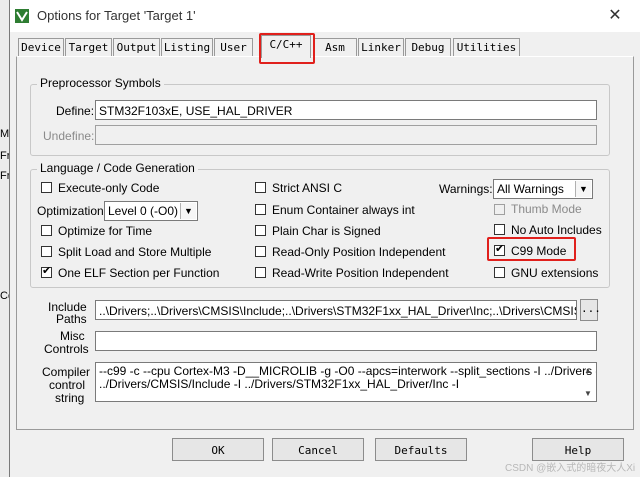 The width and height of the screenshot is (640, 477). I want to click on enum-container-label: Enum Container always int, so click(343, 210).